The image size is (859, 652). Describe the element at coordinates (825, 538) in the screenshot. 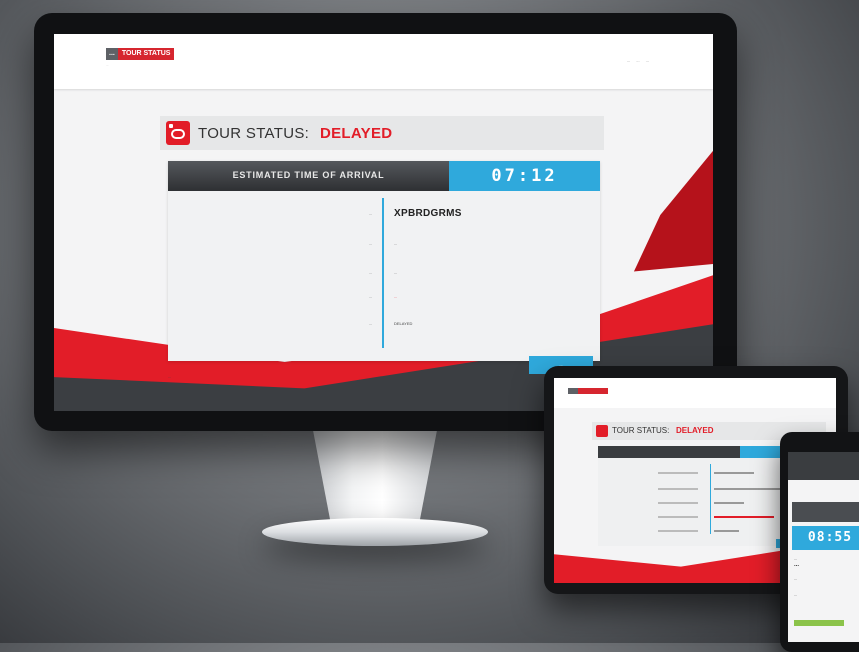

I see `eta-time: 08:55` at that location.